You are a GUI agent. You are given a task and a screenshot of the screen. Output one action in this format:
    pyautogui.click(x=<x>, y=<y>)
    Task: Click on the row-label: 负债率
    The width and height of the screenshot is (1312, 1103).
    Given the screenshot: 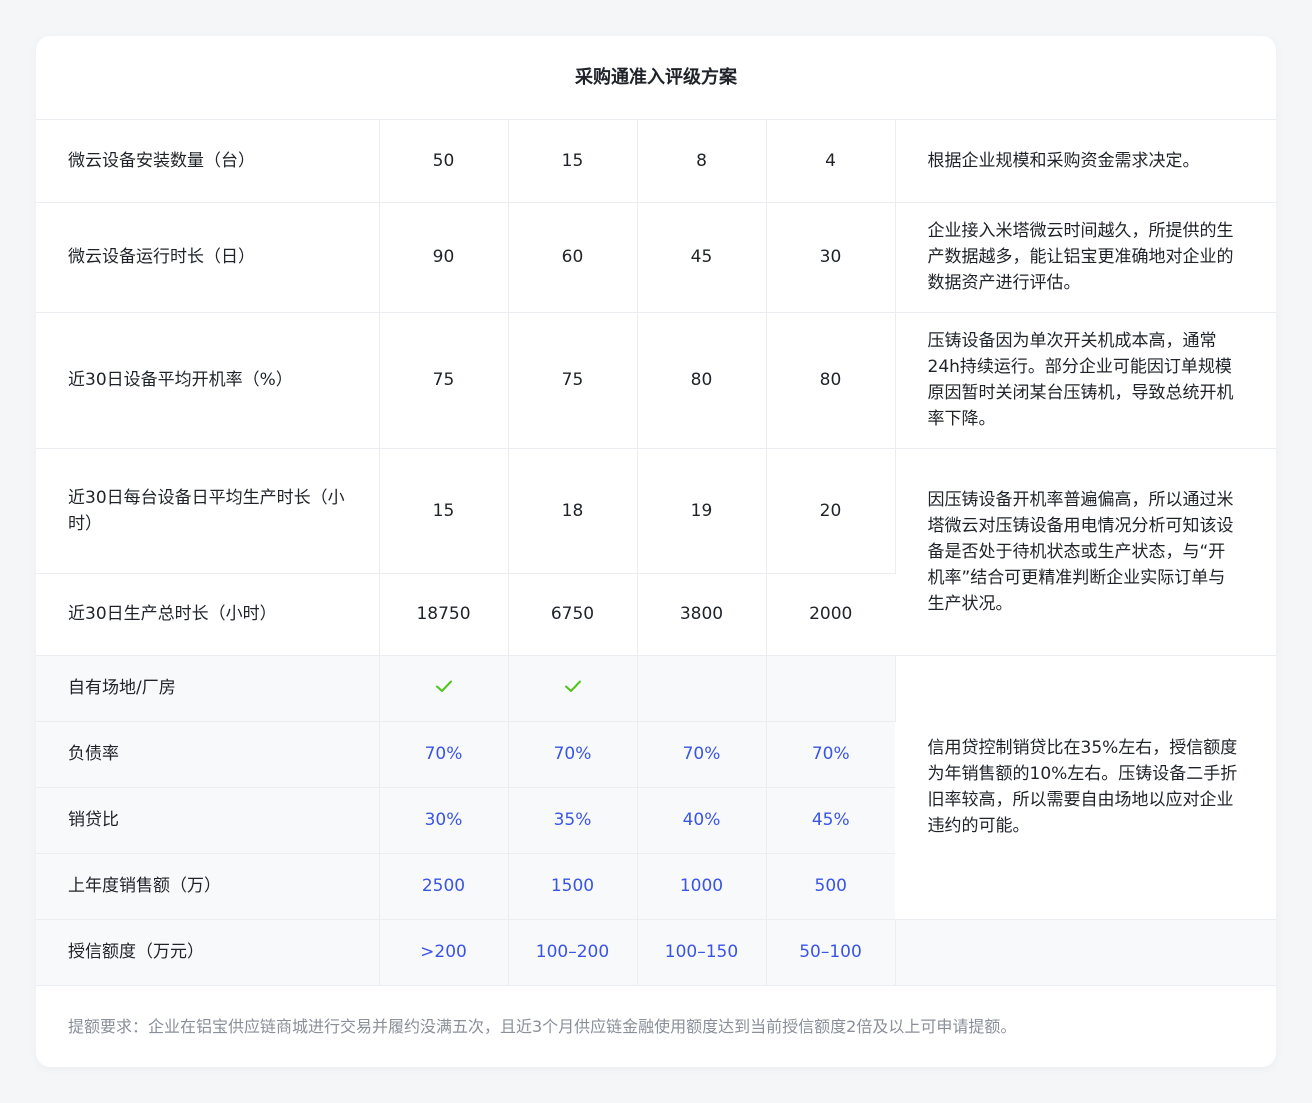 What is the action you would take?
    pyautogui.click(x=208, y=754)
    